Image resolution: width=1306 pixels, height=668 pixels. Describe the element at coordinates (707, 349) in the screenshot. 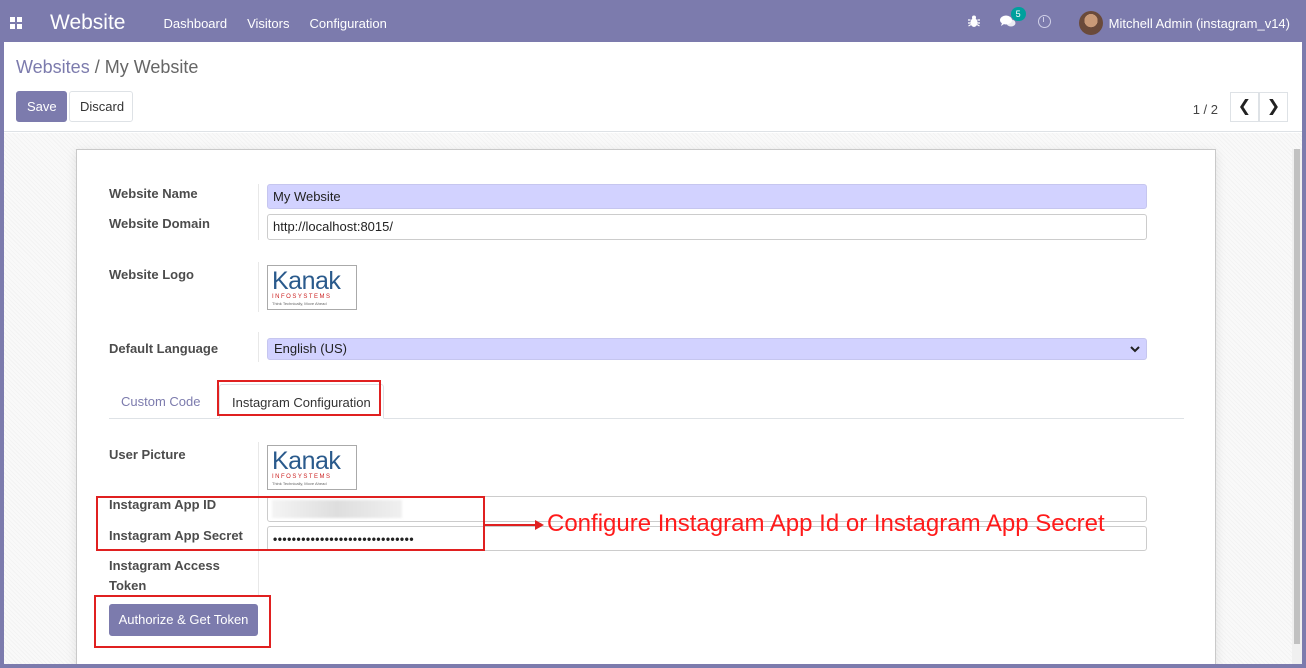

I see `default-language-select: English (US)` at that location.